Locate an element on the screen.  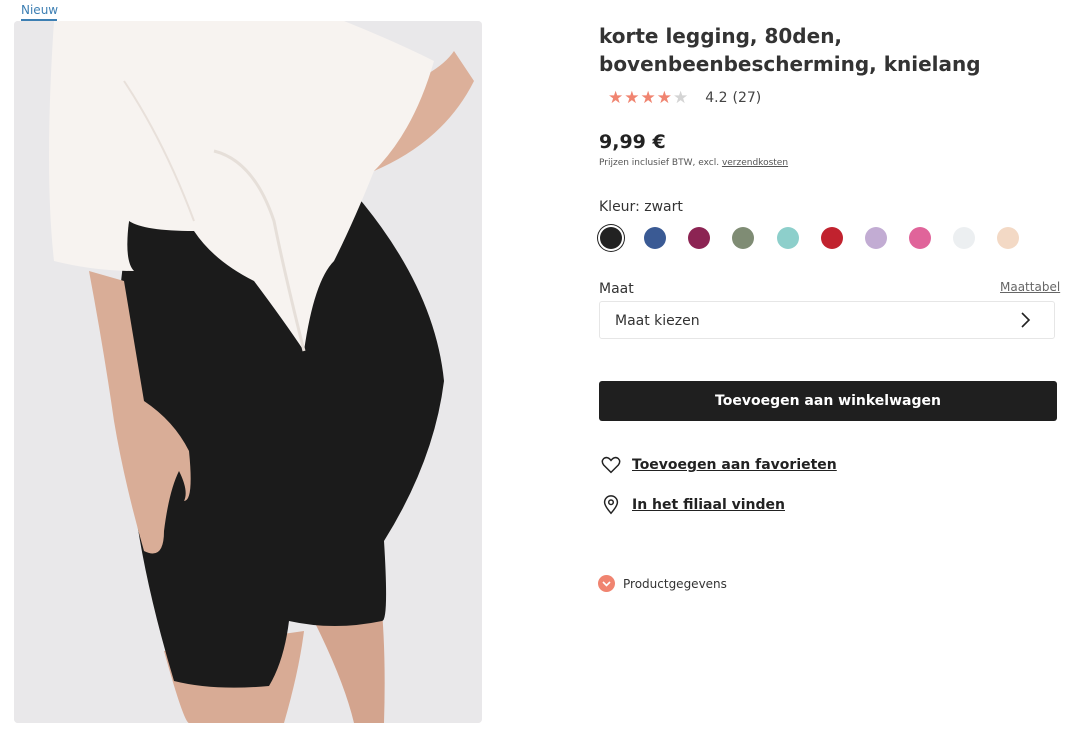
chevron-right-icon is located at coordinates (1026, 320).